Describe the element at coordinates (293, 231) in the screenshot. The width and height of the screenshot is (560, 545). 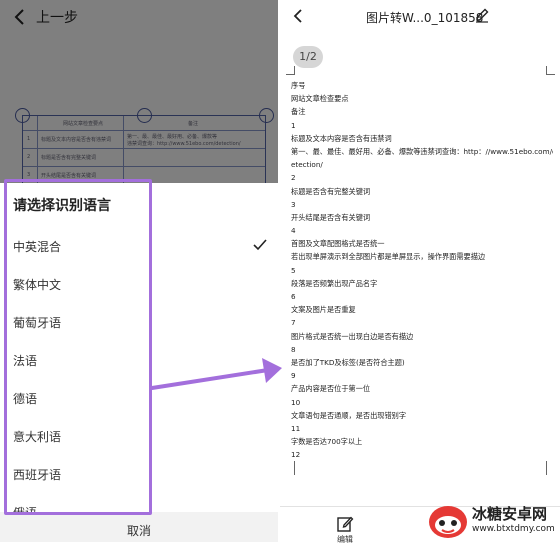
I see `text-line: 4` at that location.